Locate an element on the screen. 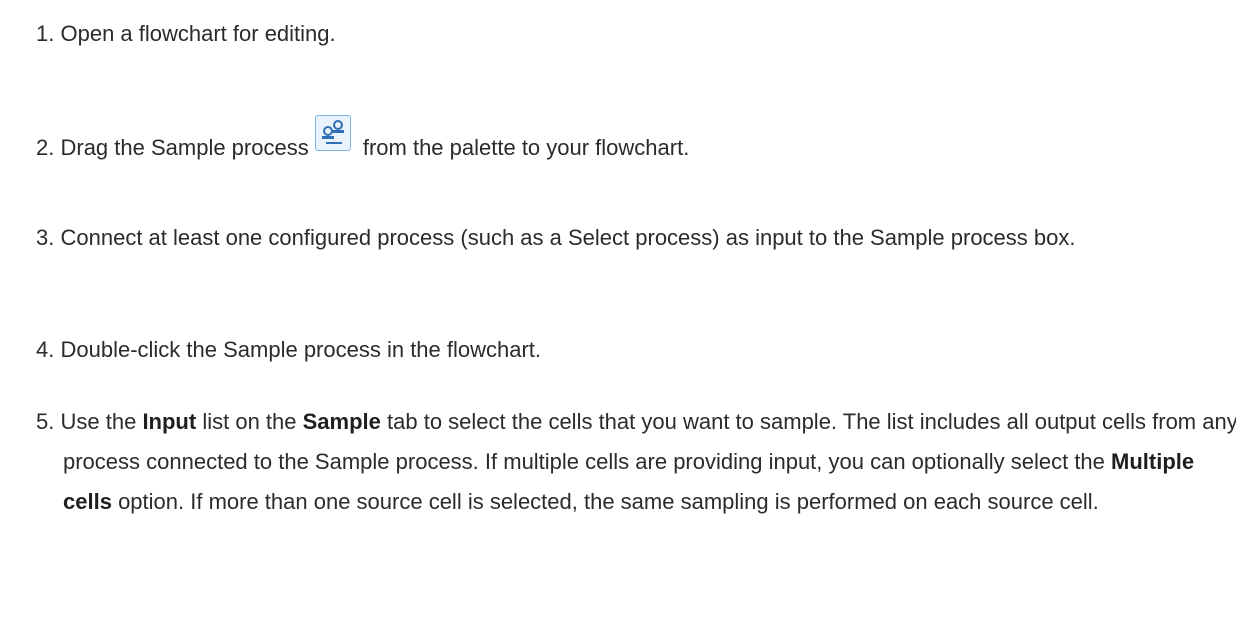 The image size is (1236, 620). input-list-term: Input is located at coordinates (169, 421).